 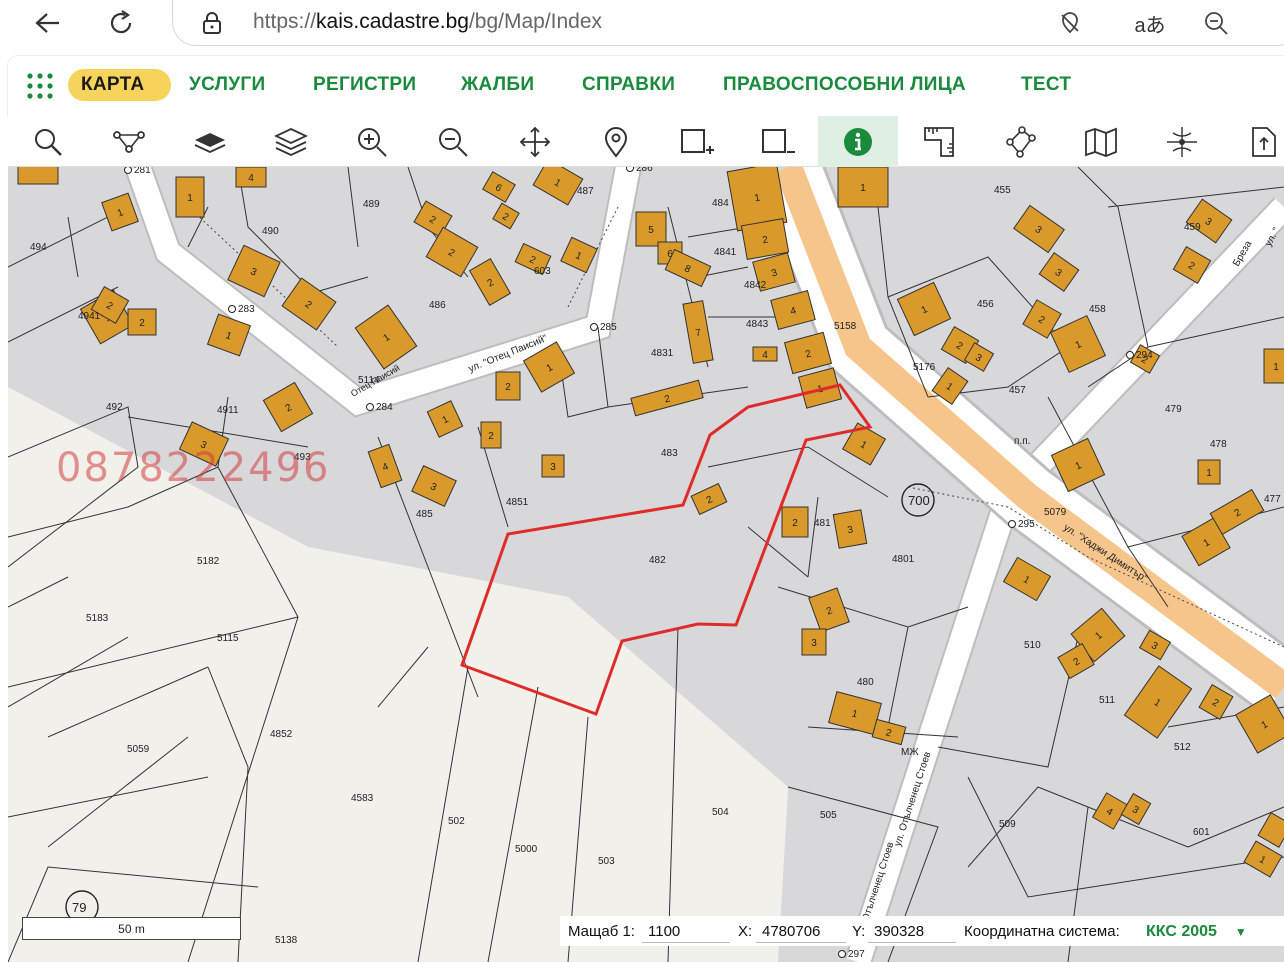 What do you see at coordinates (286, 940) in the screenshot?
I see `parcel-number-label: 5138` at bounding box center [286, 940].